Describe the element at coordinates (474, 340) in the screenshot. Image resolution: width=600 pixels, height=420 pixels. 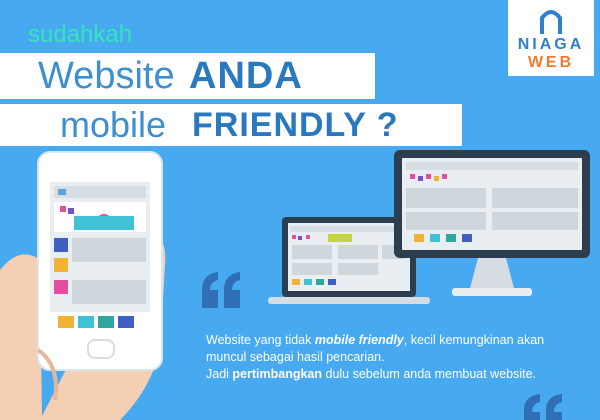
I see `para-text-1c: , kecil kemungkinan akan` at that location.